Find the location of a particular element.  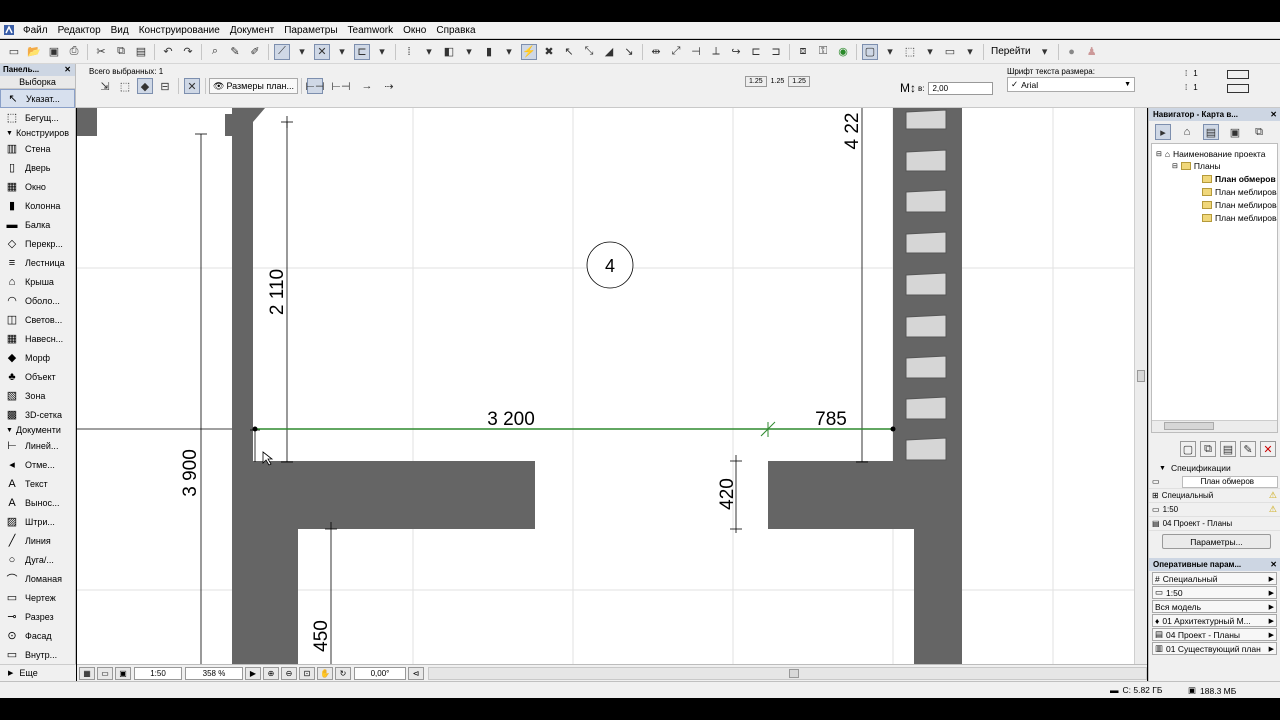

menu-file: Файл is located at coordinates (35, 30).